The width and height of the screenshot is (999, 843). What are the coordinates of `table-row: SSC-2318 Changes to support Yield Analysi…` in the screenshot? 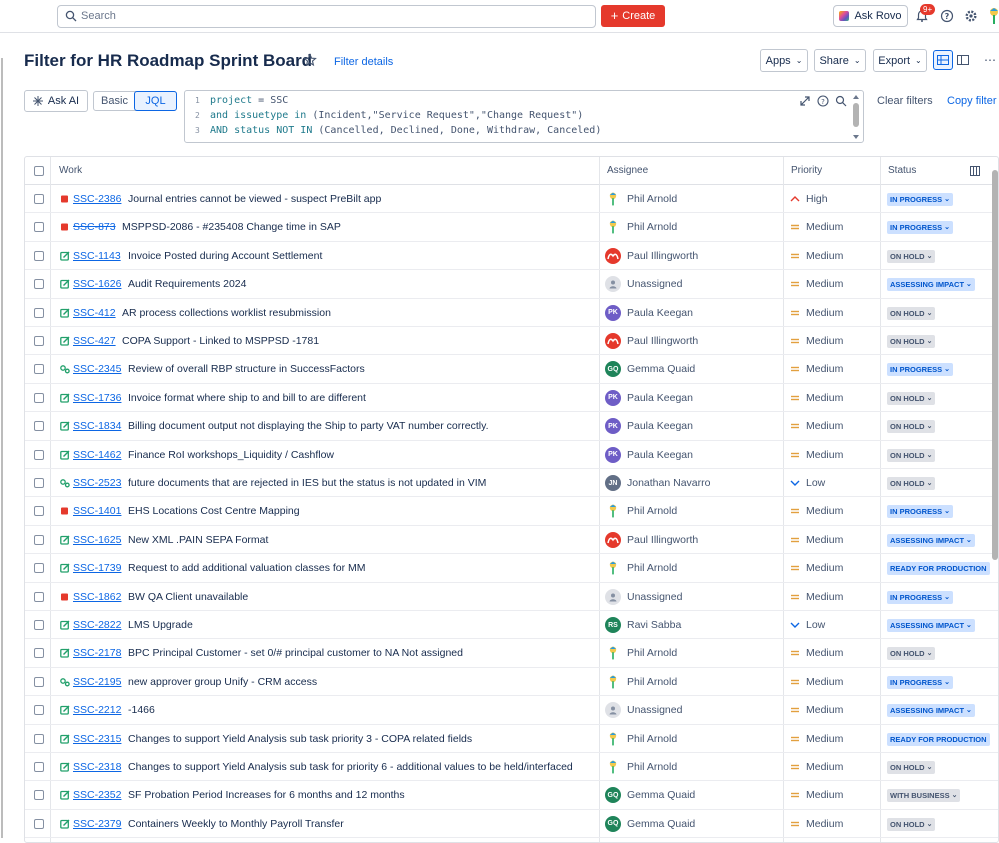 It's located at (511, 767).